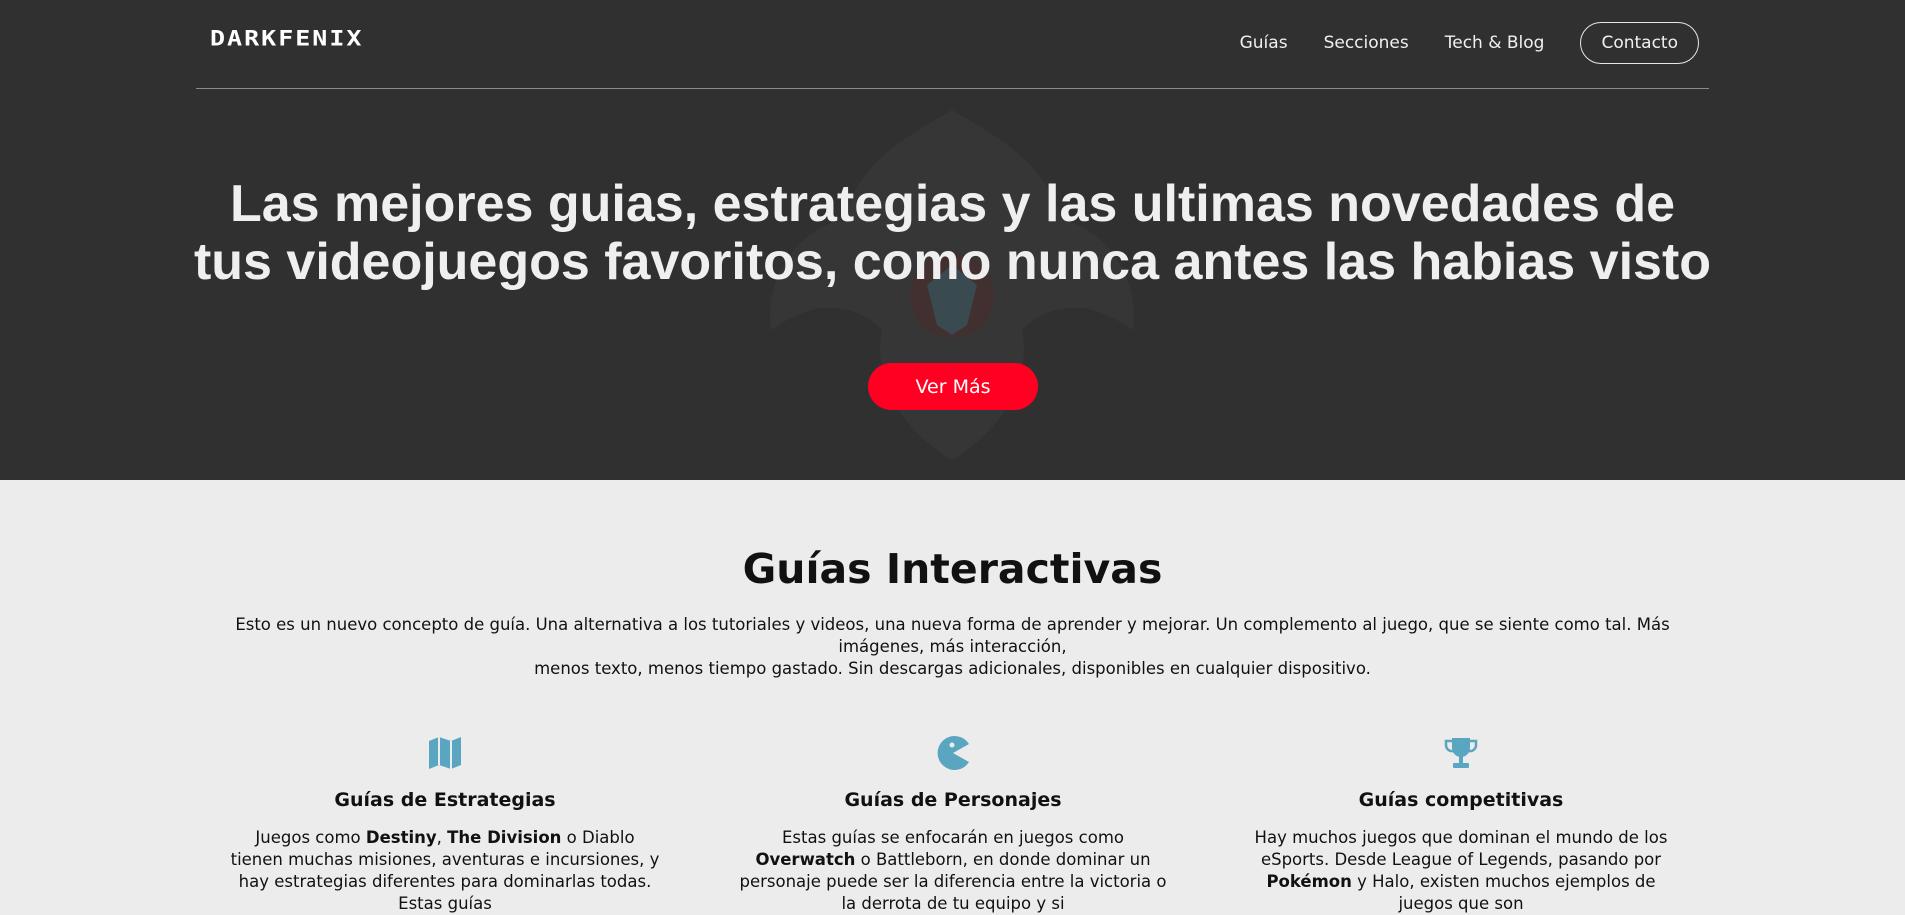 The width and height of the screenshot is (1905, 915). I want to click on section-title: Guías Interactivas, so click(952, 569).